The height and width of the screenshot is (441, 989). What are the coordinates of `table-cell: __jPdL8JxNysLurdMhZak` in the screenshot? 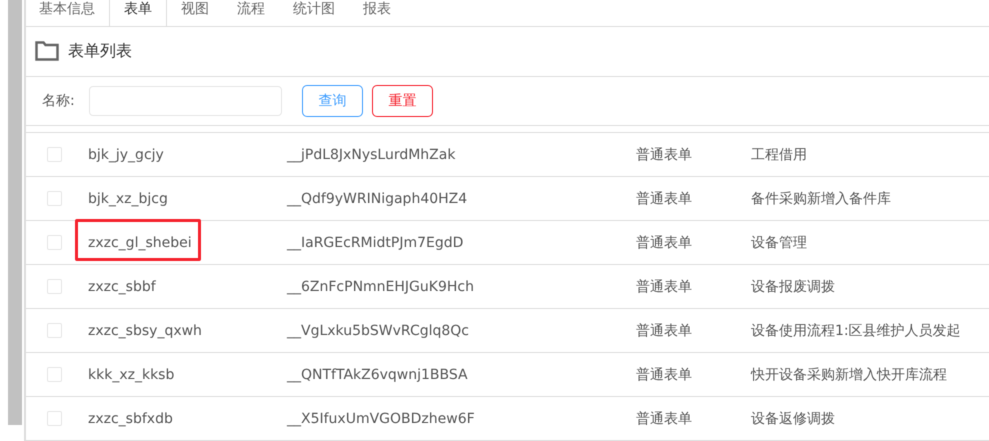 It's located at (371, 154).